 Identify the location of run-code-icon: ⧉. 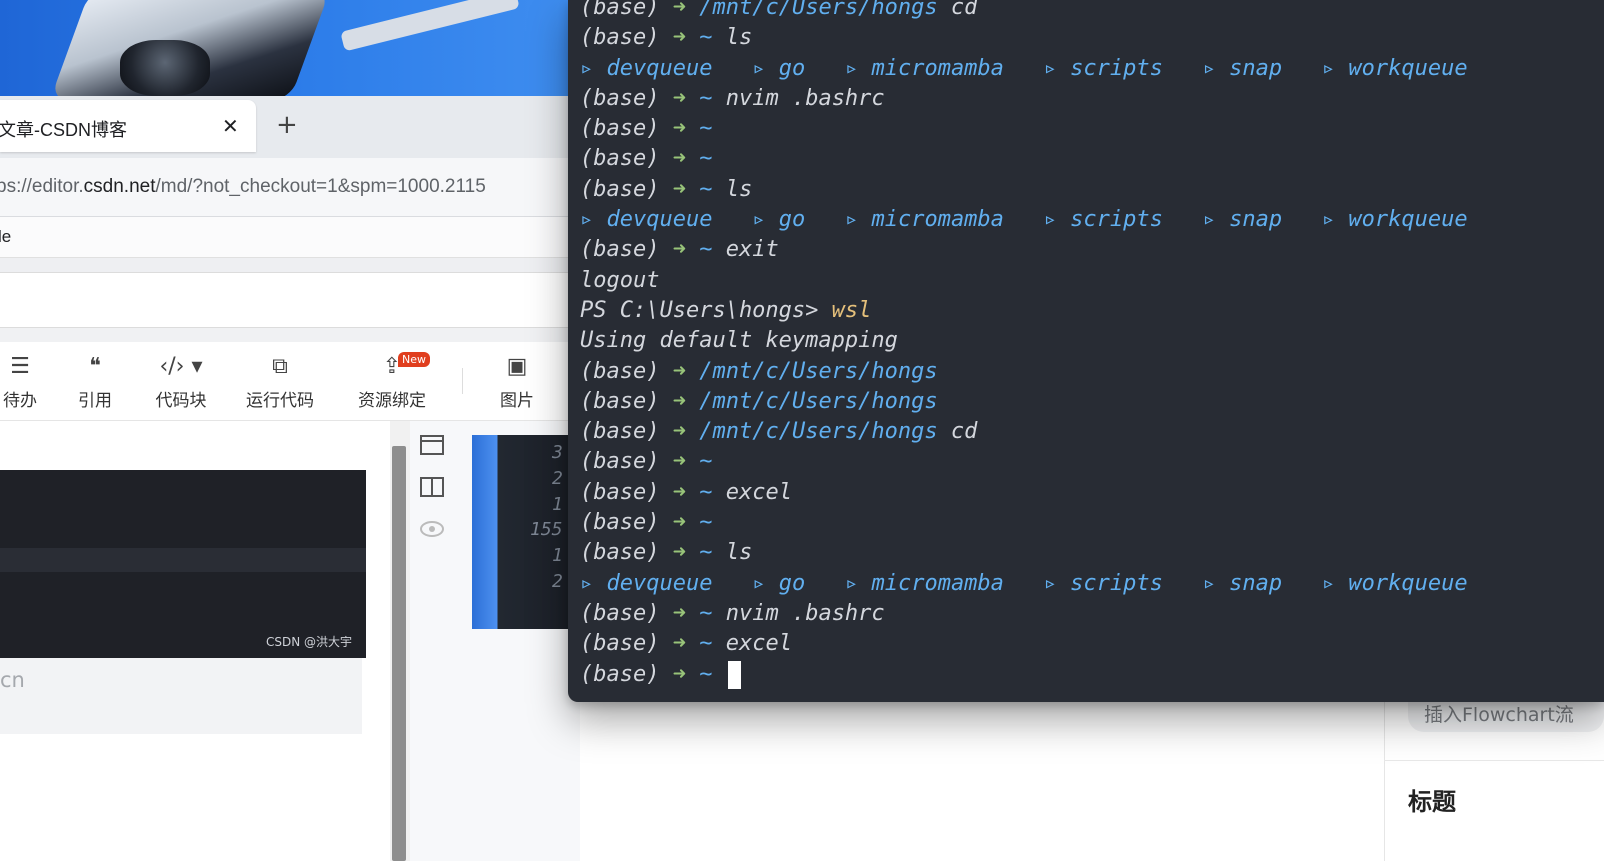
(280, 366).